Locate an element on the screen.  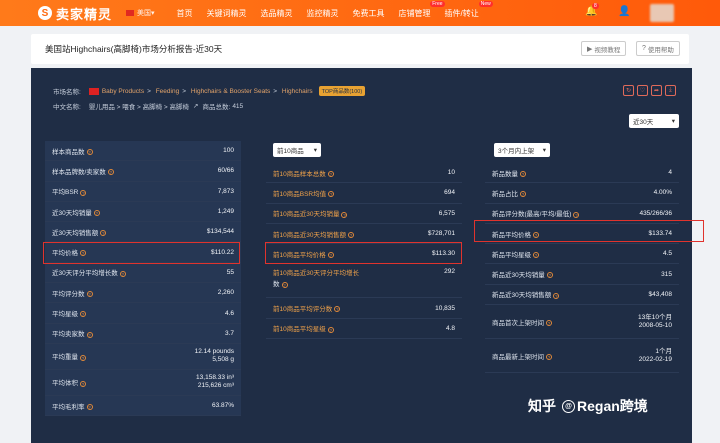
listing-age-select-value: 3个月内上架 is located at coordinates (516, 151).